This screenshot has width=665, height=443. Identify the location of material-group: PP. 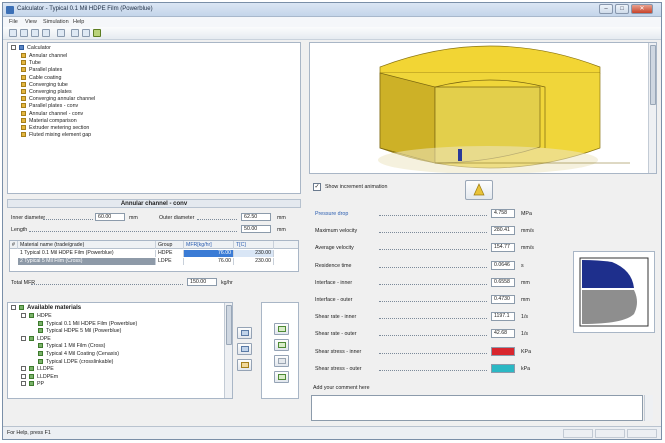
(32, 384).